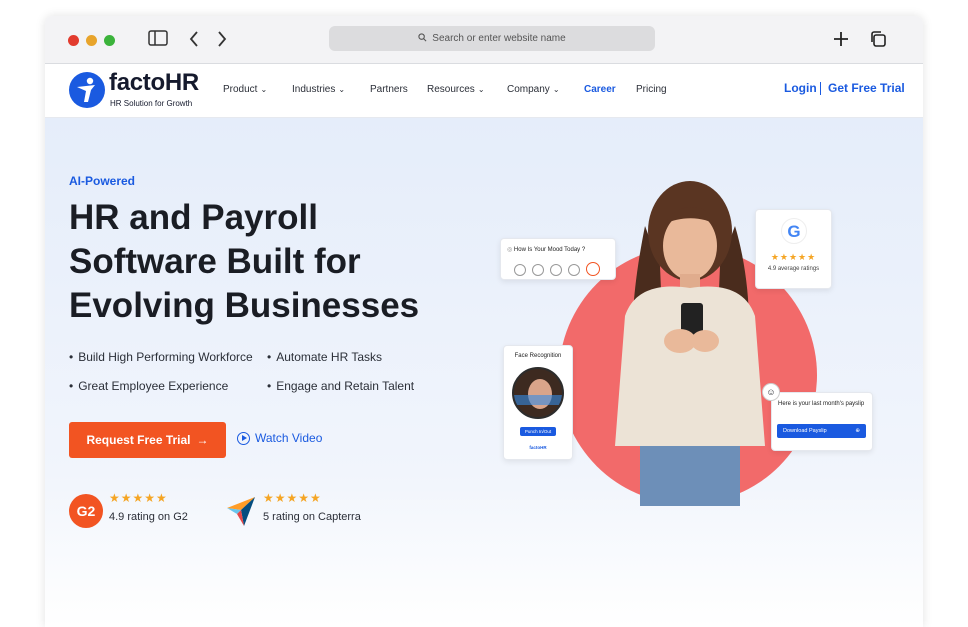 This screenshot has width=968, height=627. I want to click on cta-label: Request Free Trial, so click(138, 440).